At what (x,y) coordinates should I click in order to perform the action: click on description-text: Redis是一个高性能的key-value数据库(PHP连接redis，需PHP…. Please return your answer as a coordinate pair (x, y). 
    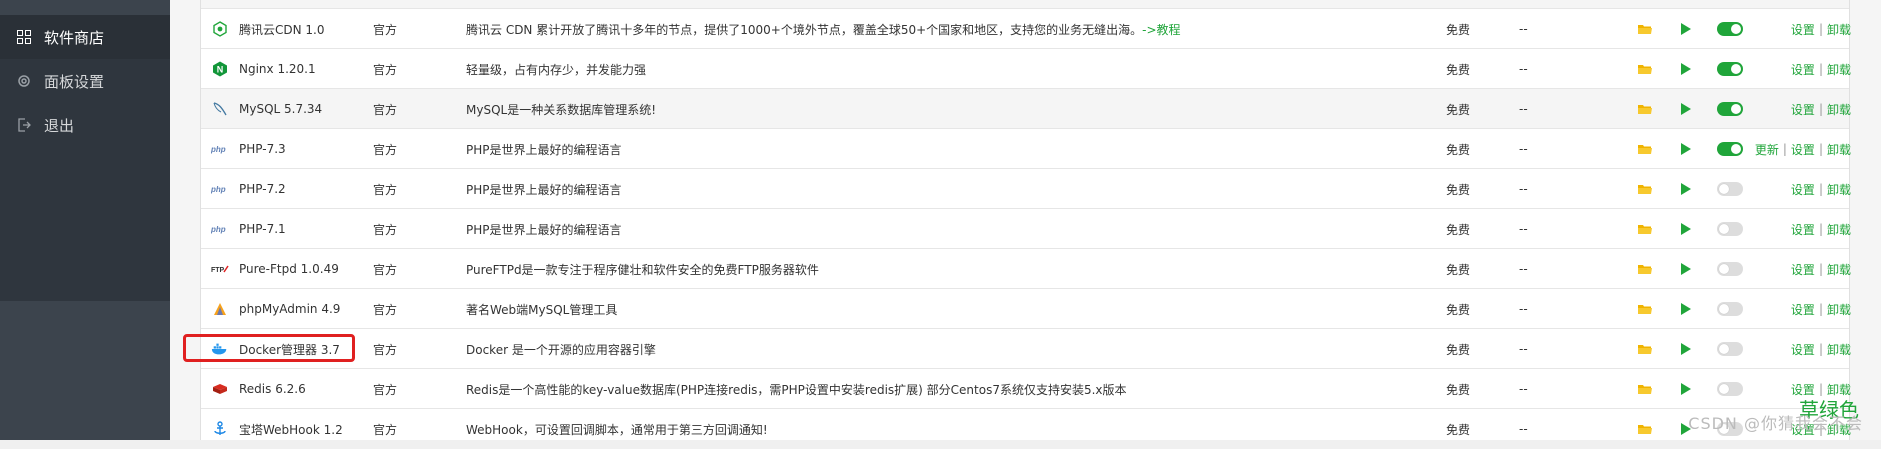
    Looking at the image, I should click on (796, 389).